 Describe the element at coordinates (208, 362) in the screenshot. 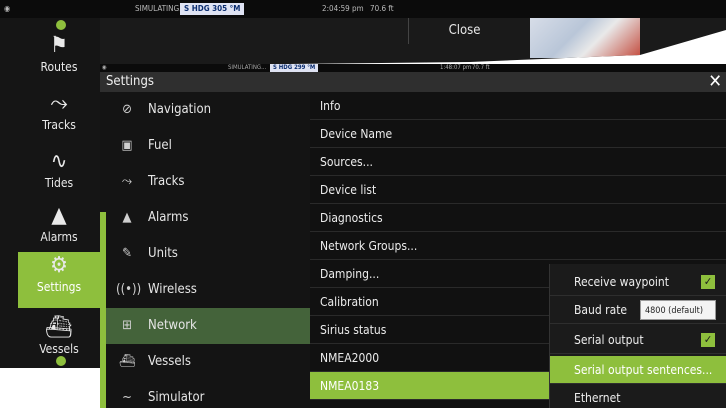

I see `menu-item-vessels: ⛴ Vessels` at that location.